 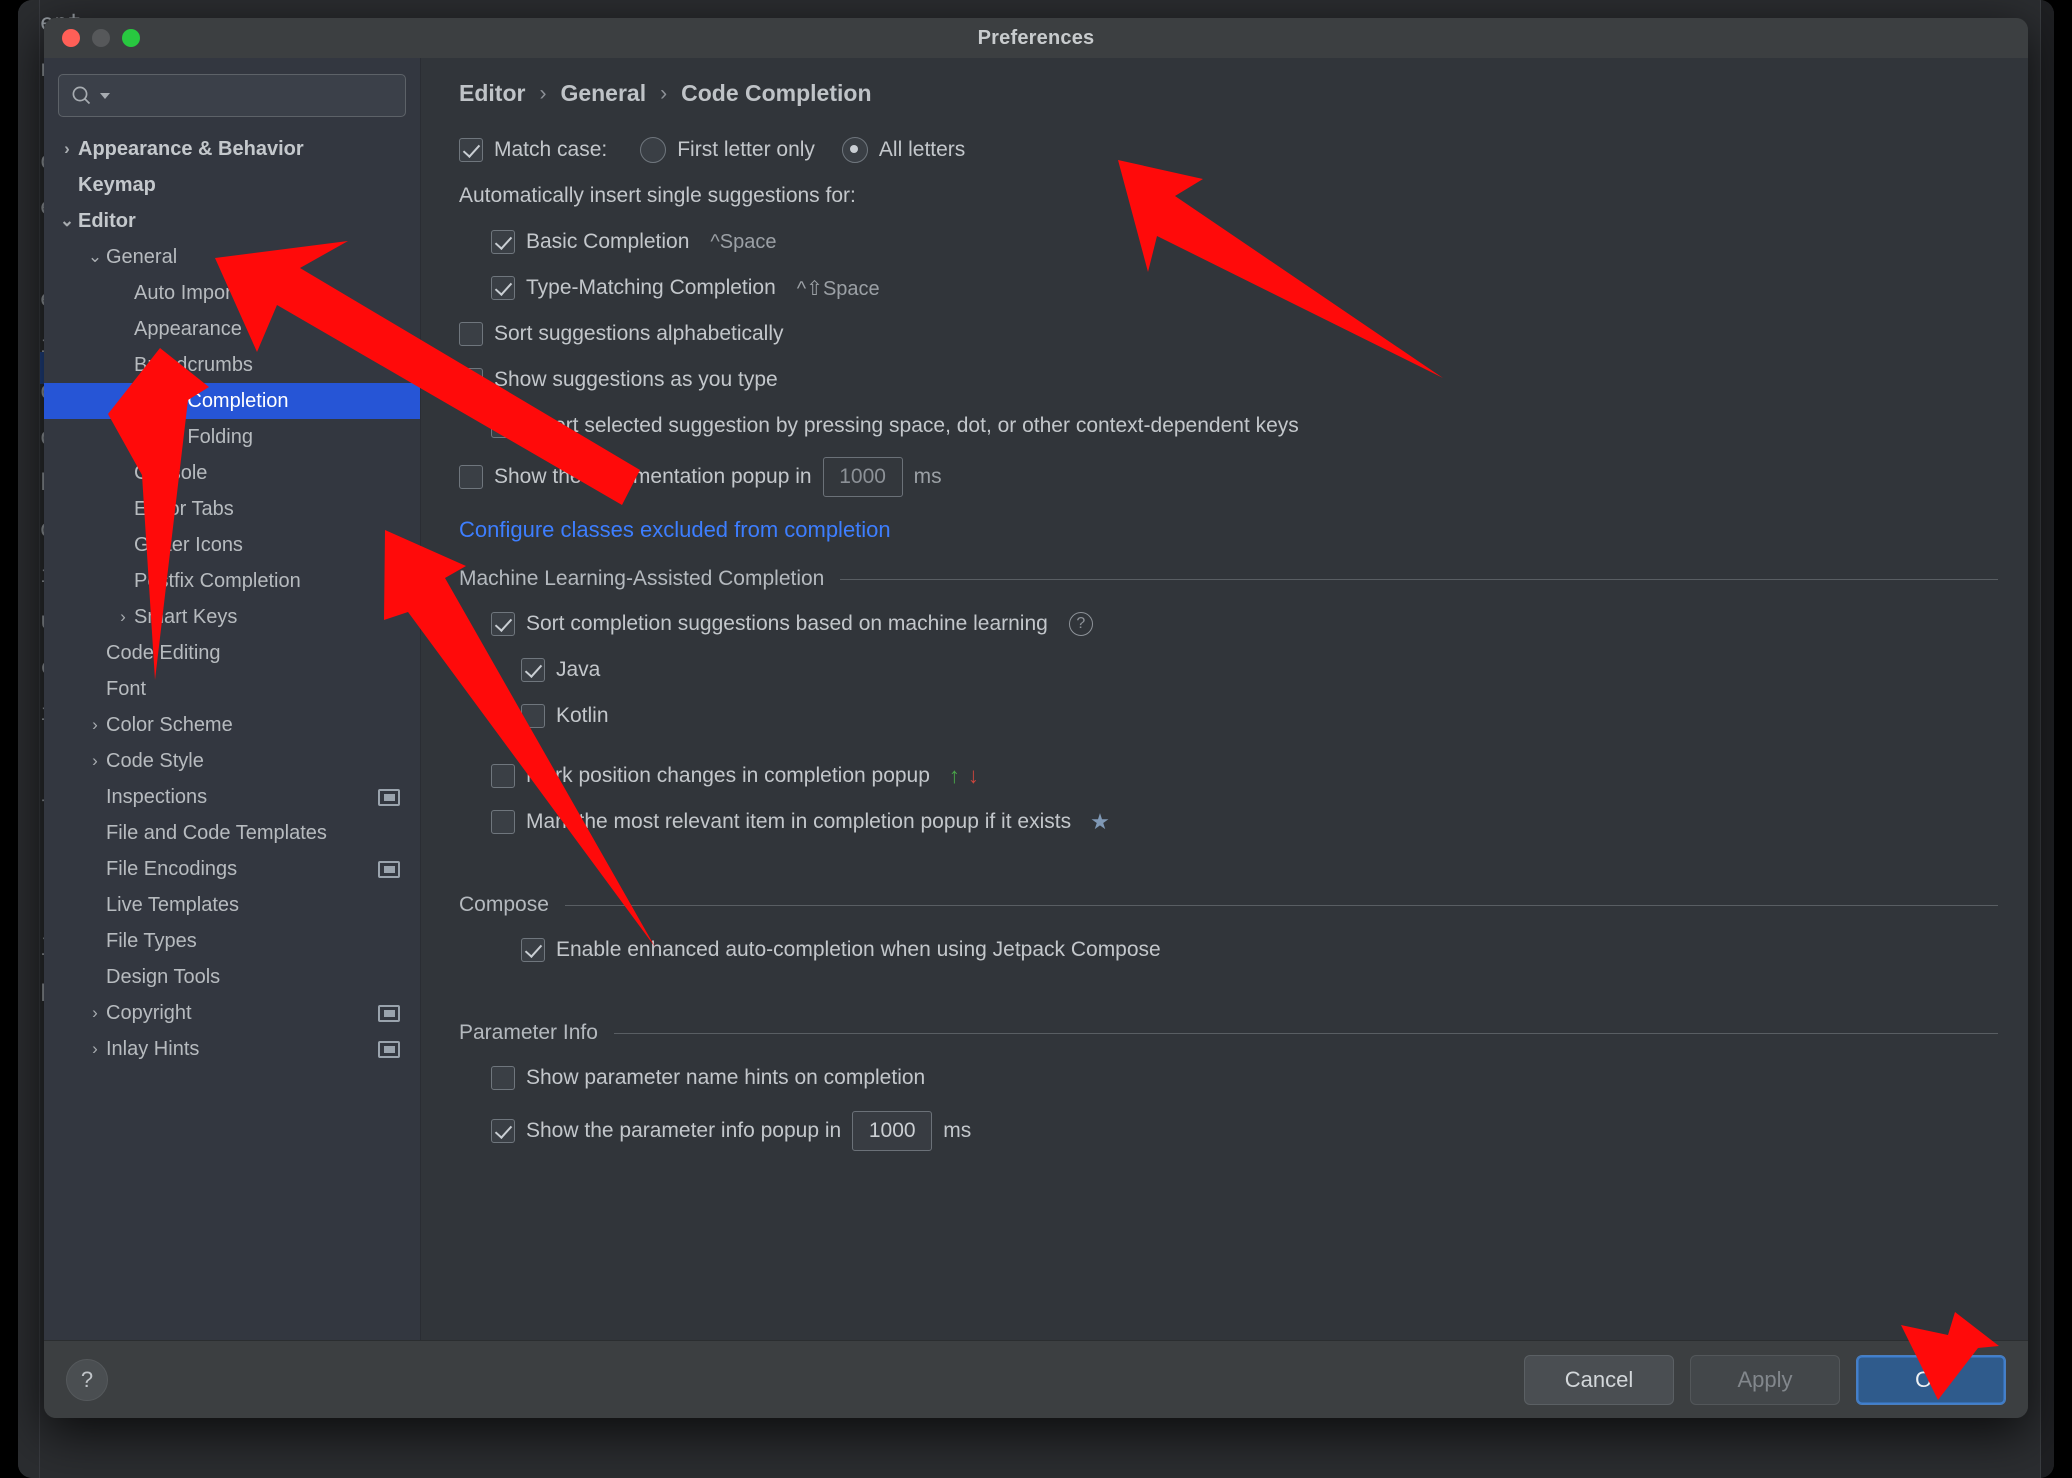 What do you see at coordinates (639, 334) in the screenshot?
I see `sort-alphabetically-label: Sort suggestions alphabetically` at bounding box center [639, 334].